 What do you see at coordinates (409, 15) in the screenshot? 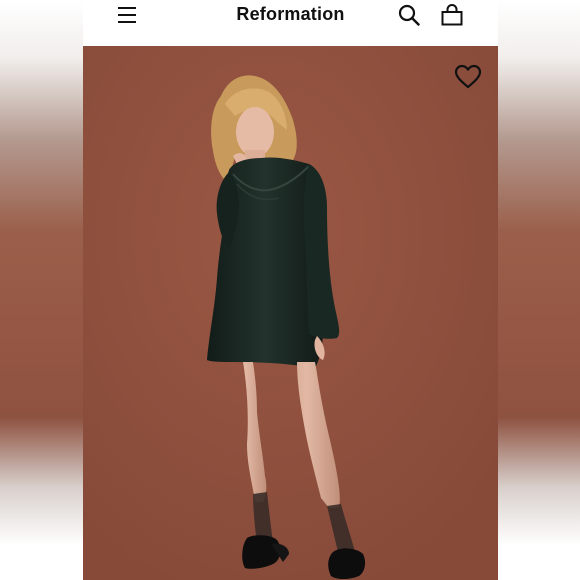
I see `search-icon` at bounding box center [409, 15].